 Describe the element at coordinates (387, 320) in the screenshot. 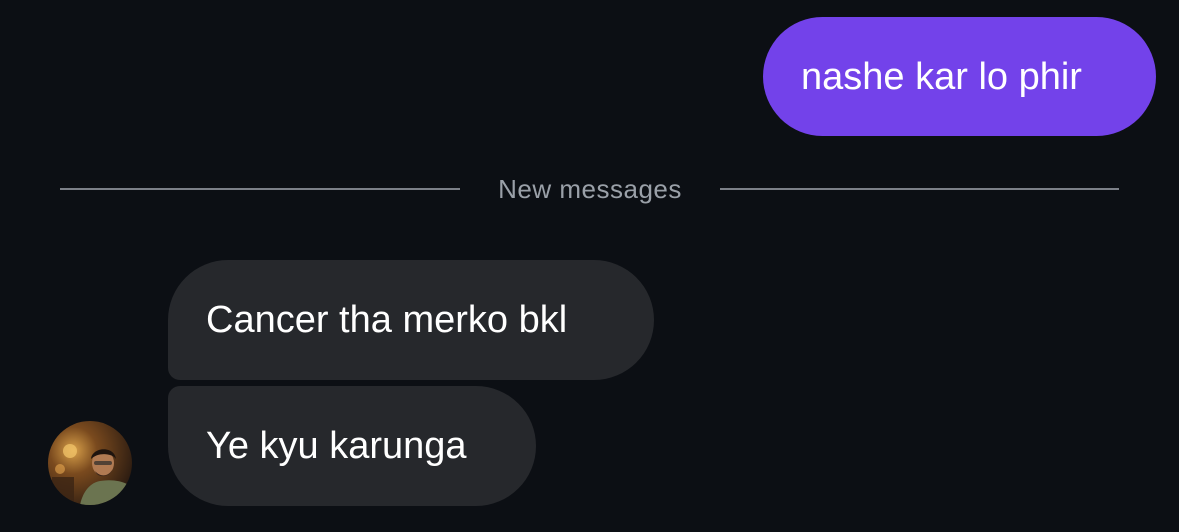

I see `message-text: Cancer tha merko bkl` at that location.